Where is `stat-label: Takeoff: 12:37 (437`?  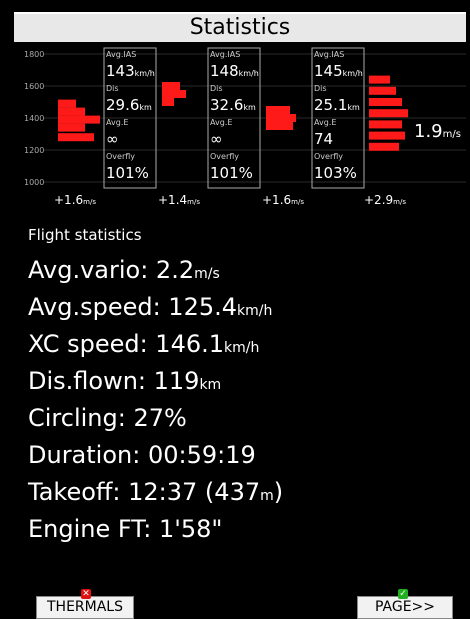 stat-label: Takeoff: 12:37 (437 is located at coordinates (144, 492).